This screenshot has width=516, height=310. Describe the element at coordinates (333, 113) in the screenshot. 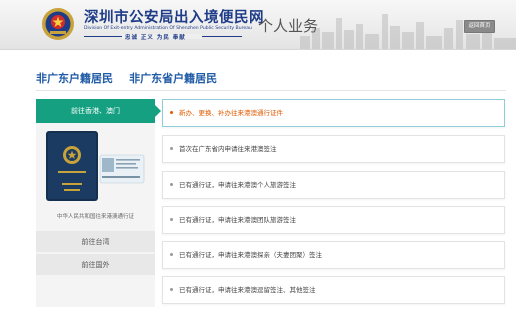

I see `service-item-new-permit: 新办、更换、补办往来港澳通行证件` at that location.